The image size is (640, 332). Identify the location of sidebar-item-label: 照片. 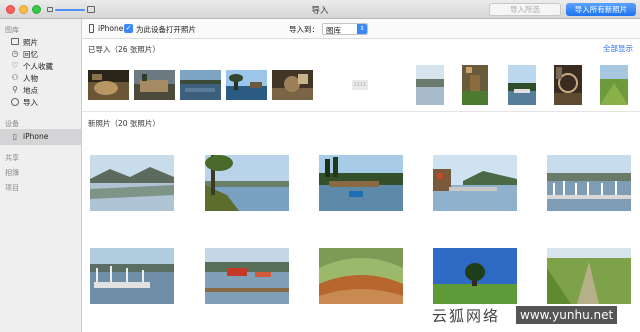
(30, 42).